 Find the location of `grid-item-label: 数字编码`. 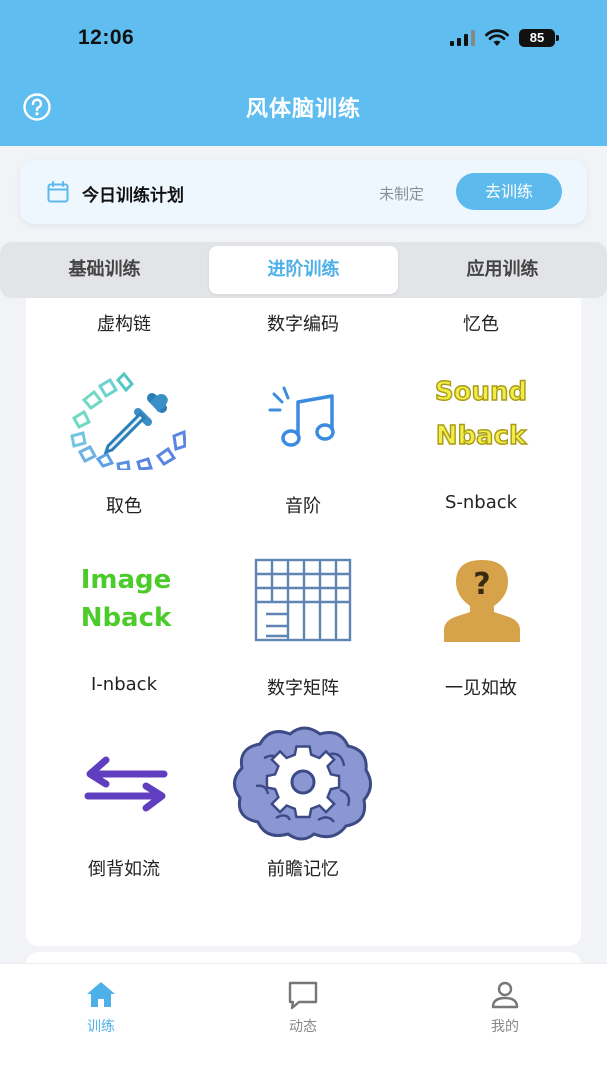

grid-item-label: 数字编码 is located at coordinates (303, 323).